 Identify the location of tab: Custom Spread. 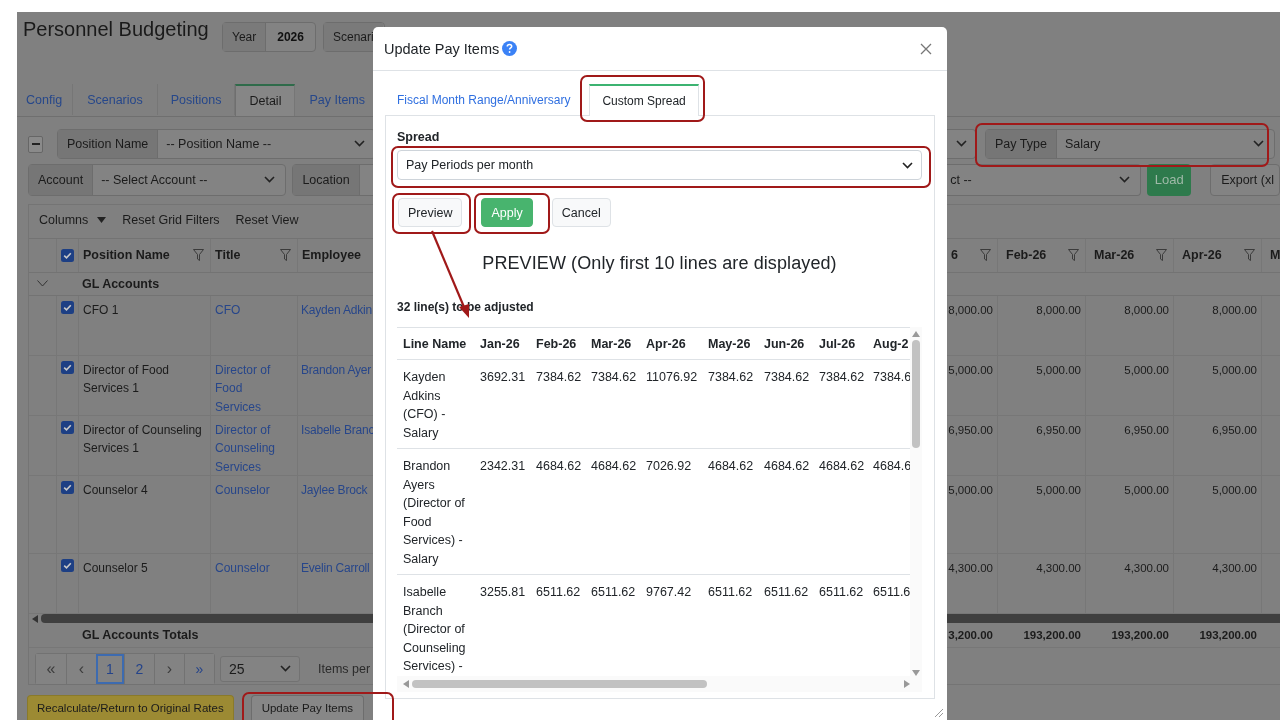
(644, 100).